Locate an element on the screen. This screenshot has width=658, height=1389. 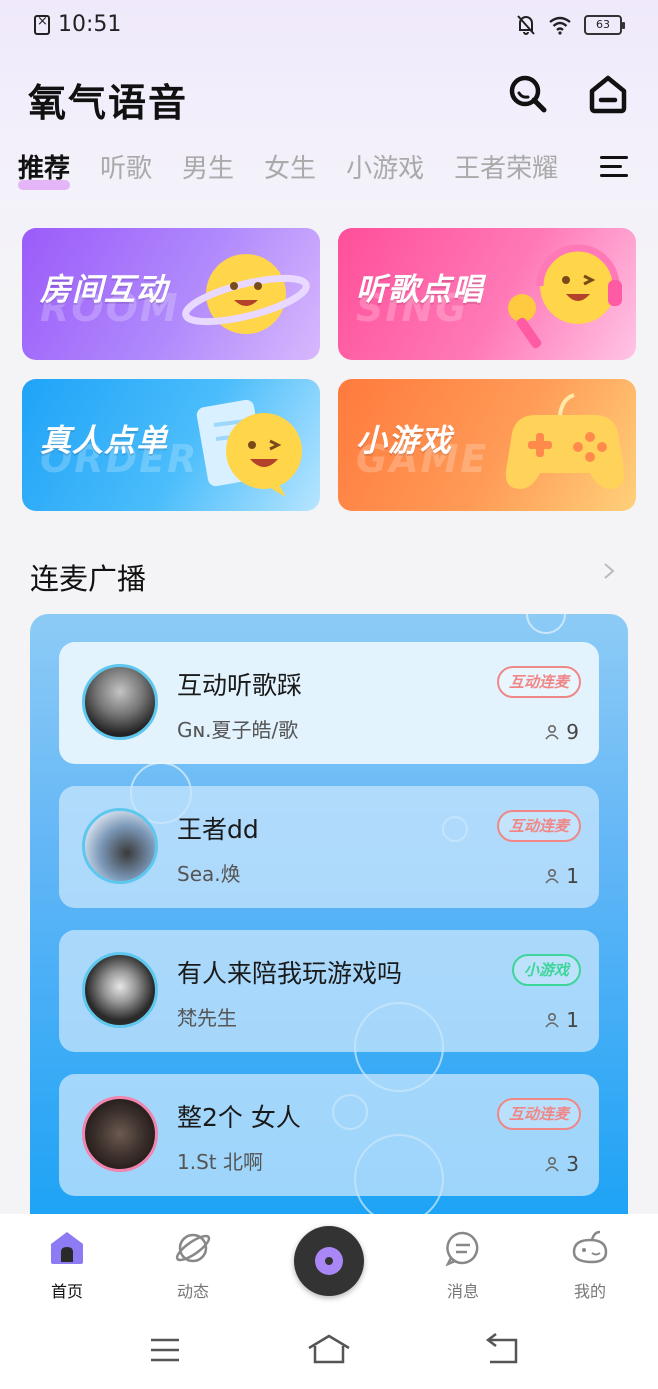
karaoke-emoji-icon is located at coordinates (565, 296).